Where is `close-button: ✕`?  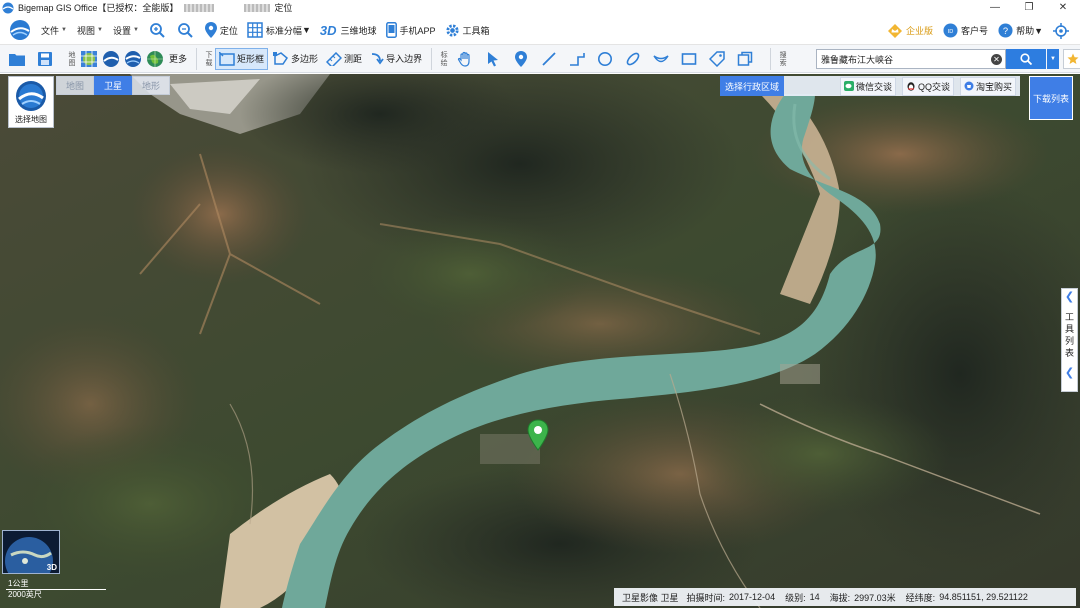 close-button: ✕ is located at coordinates (1063, 7).